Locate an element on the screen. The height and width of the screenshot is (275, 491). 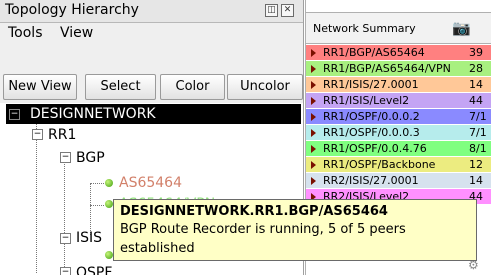
summary-row: RR1/OSPF/Backbone 12 is located at coordinates (398, 165).